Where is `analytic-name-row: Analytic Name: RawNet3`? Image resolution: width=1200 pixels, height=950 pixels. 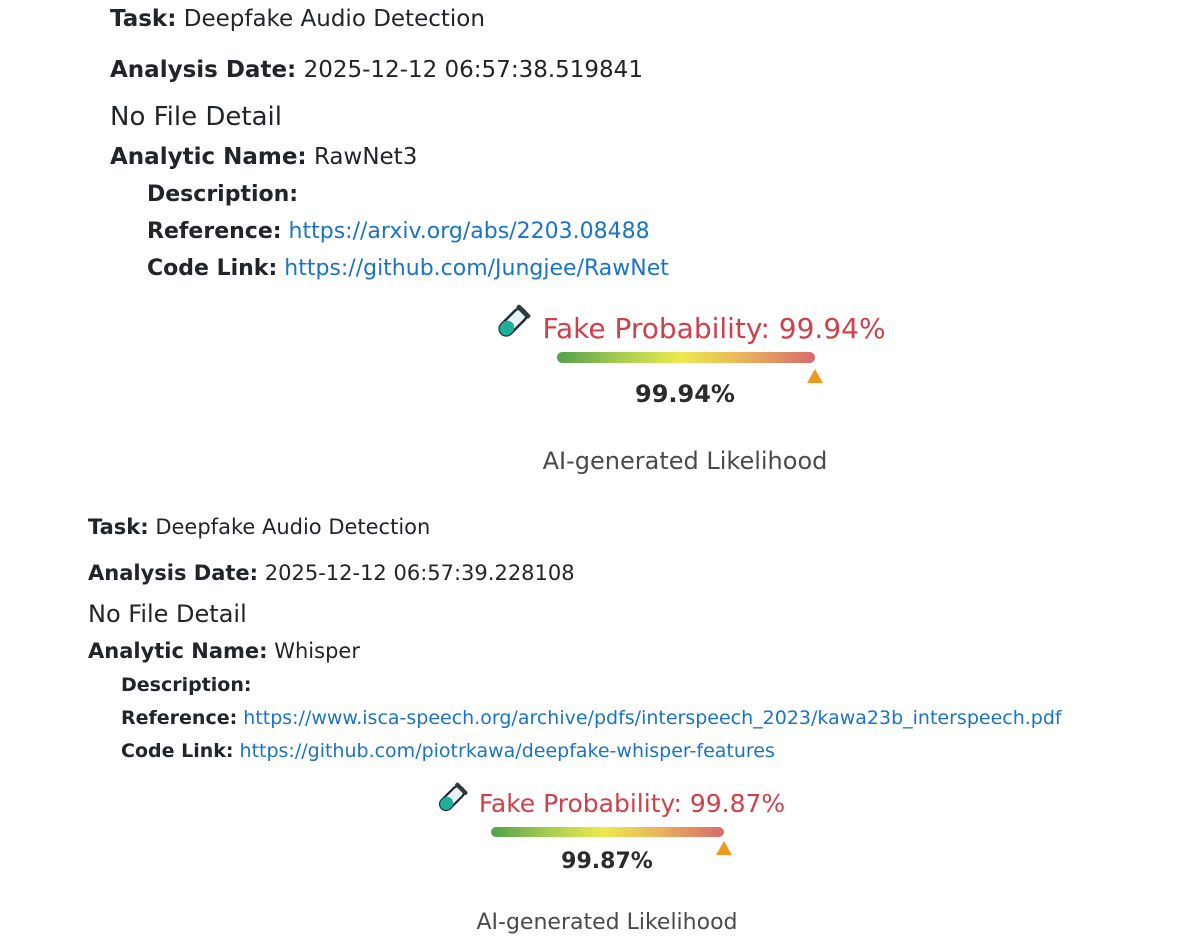 analytic-name-row: Analytic Name: RawNet3 is located at coordinates (263, 157).